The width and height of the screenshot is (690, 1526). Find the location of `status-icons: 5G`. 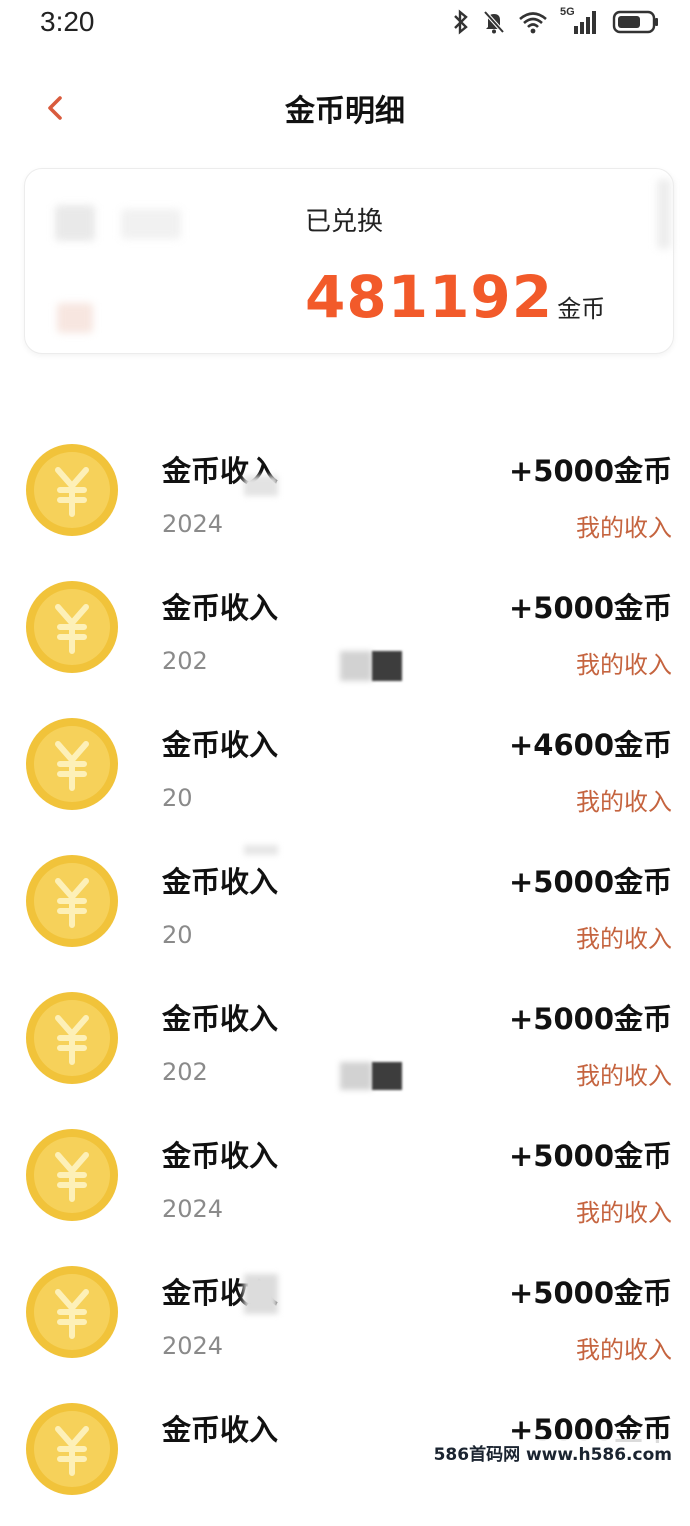

status-icons: 5G is located at coordinates (556, 22).